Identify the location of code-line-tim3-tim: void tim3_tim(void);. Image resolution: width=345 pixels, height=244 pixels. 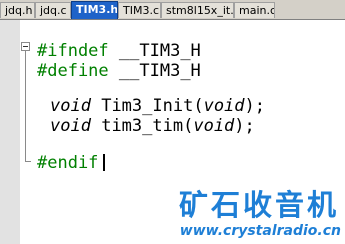
(152, 126).